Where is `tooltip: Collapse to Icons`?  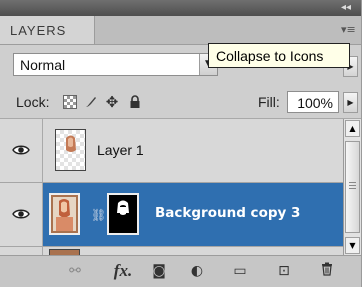 tooltip: Collapse to Icons is located at coordinates (279, 55).